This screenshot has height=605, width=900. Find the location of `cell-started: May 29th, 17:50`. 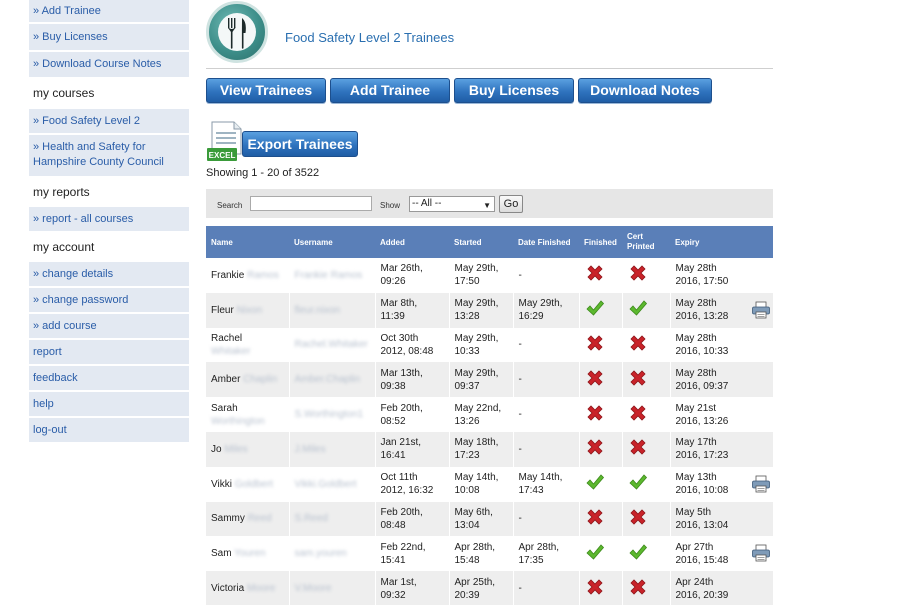

cell-started: May 29th, 17:50 is located at coordinates (481, 275).